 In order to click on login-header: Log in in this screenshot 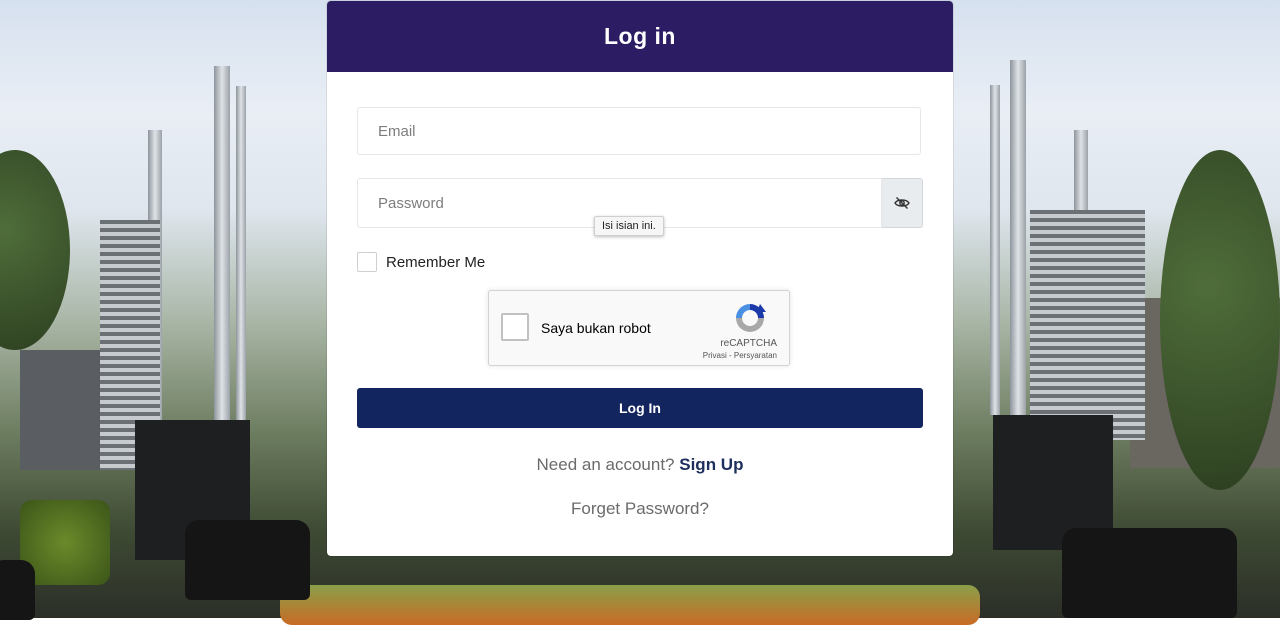, I will do `click(640, 36)`.